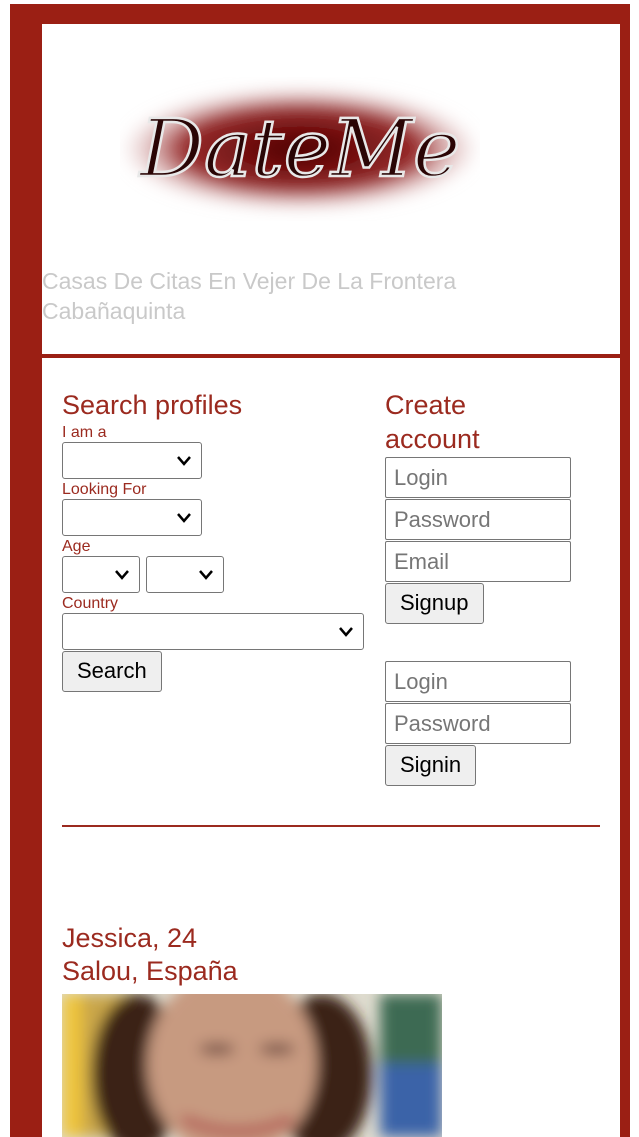 Image resolution: width=639 pixels, height=1137 pixels. What do you see at coordinates (150, 938) in the screenshot?
I see `profile-name-age: Jessica, 24` at bounding box center [150, 938].